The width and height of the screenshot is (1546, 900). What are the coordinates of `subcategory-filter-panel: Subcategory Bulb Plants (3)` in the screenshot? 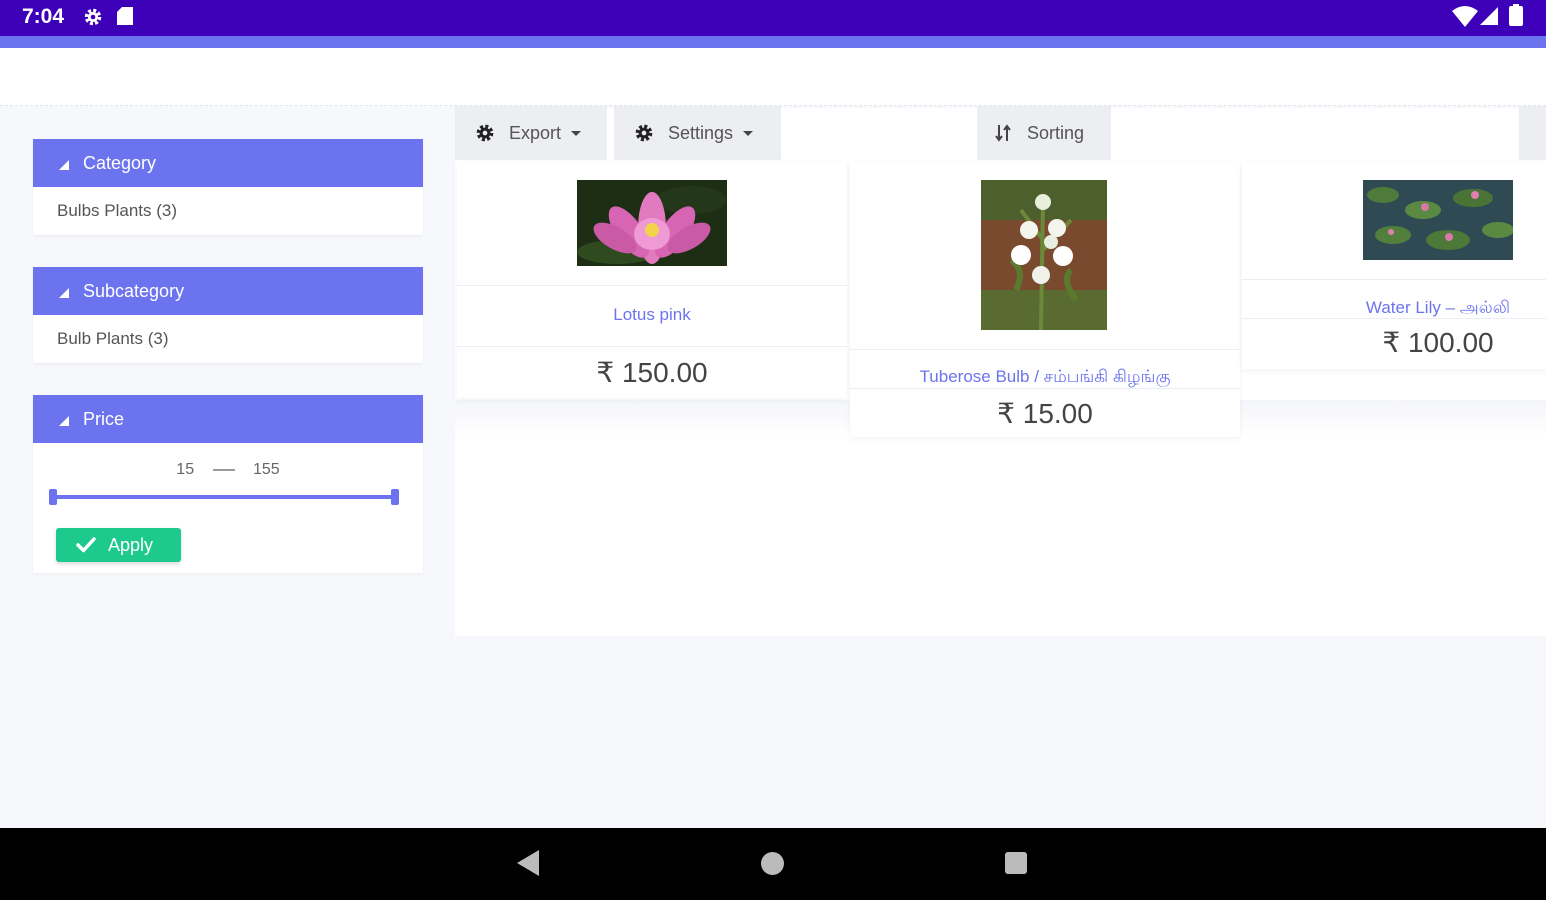 It's located at (228, 315).